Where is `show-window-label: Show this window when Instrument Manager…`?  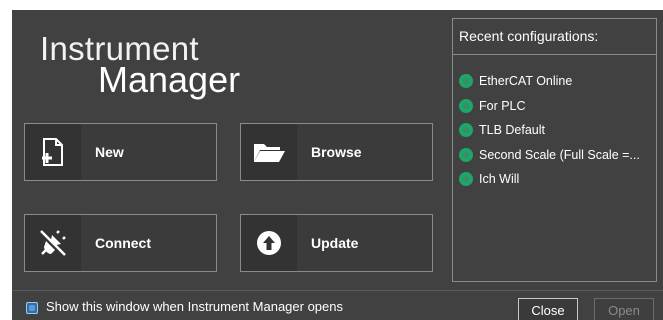 show-window-label: Show this window when Instrument Manager… is located at coordinates (194, 306).